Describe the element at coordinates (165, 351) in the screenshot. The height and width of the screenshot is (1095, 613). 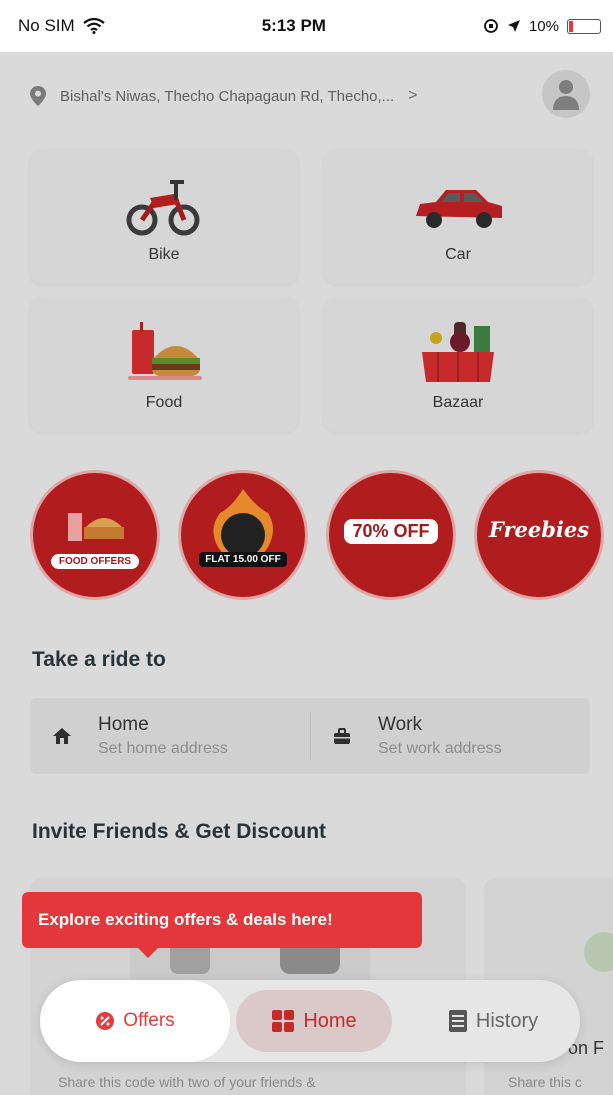
I see `burger-drink-icon` at that location.